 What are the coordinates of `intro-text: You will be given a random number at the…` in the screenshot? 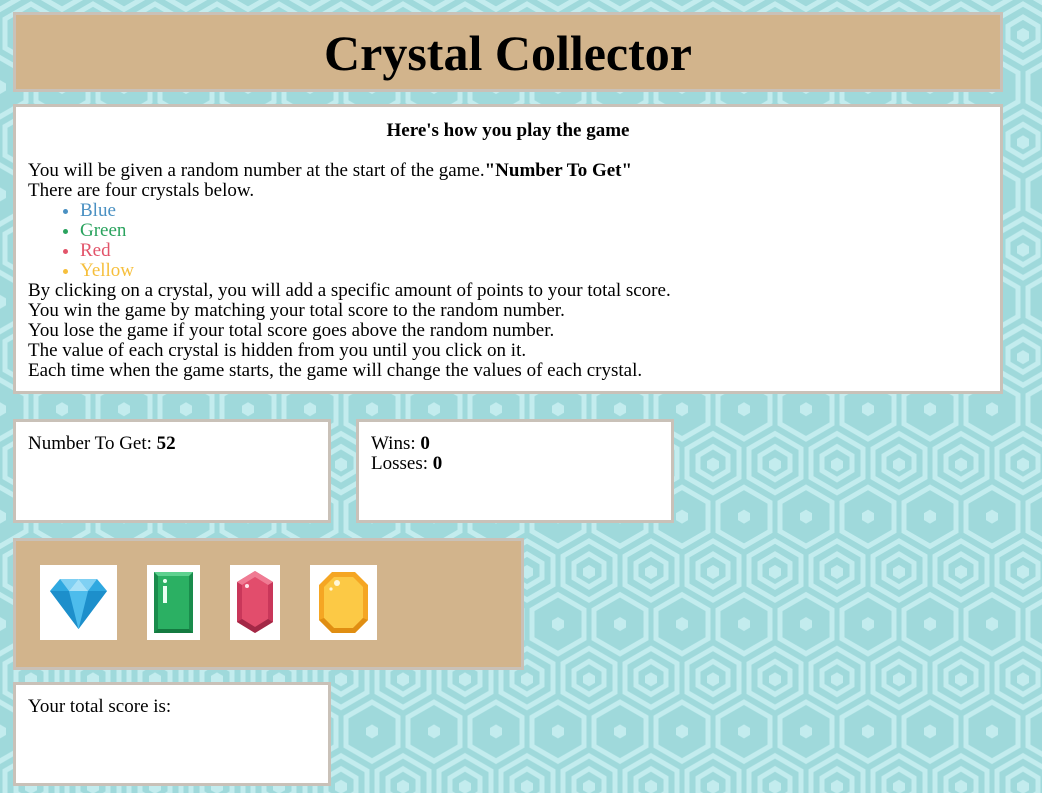 It's located at (256, 170).